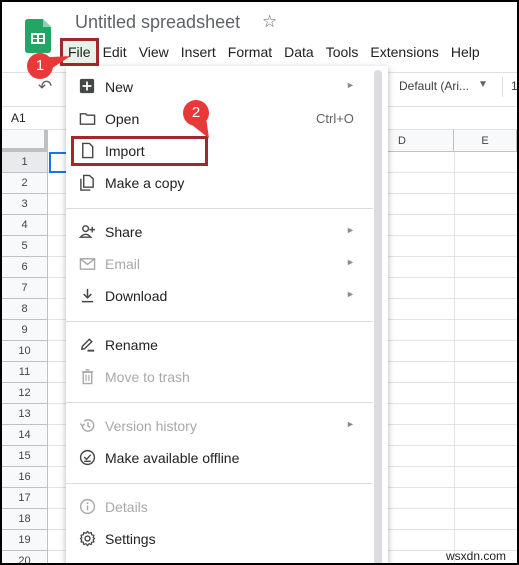 The image size is (519, 565). I want to click on menu-insert: Insert, so click(198, 52).